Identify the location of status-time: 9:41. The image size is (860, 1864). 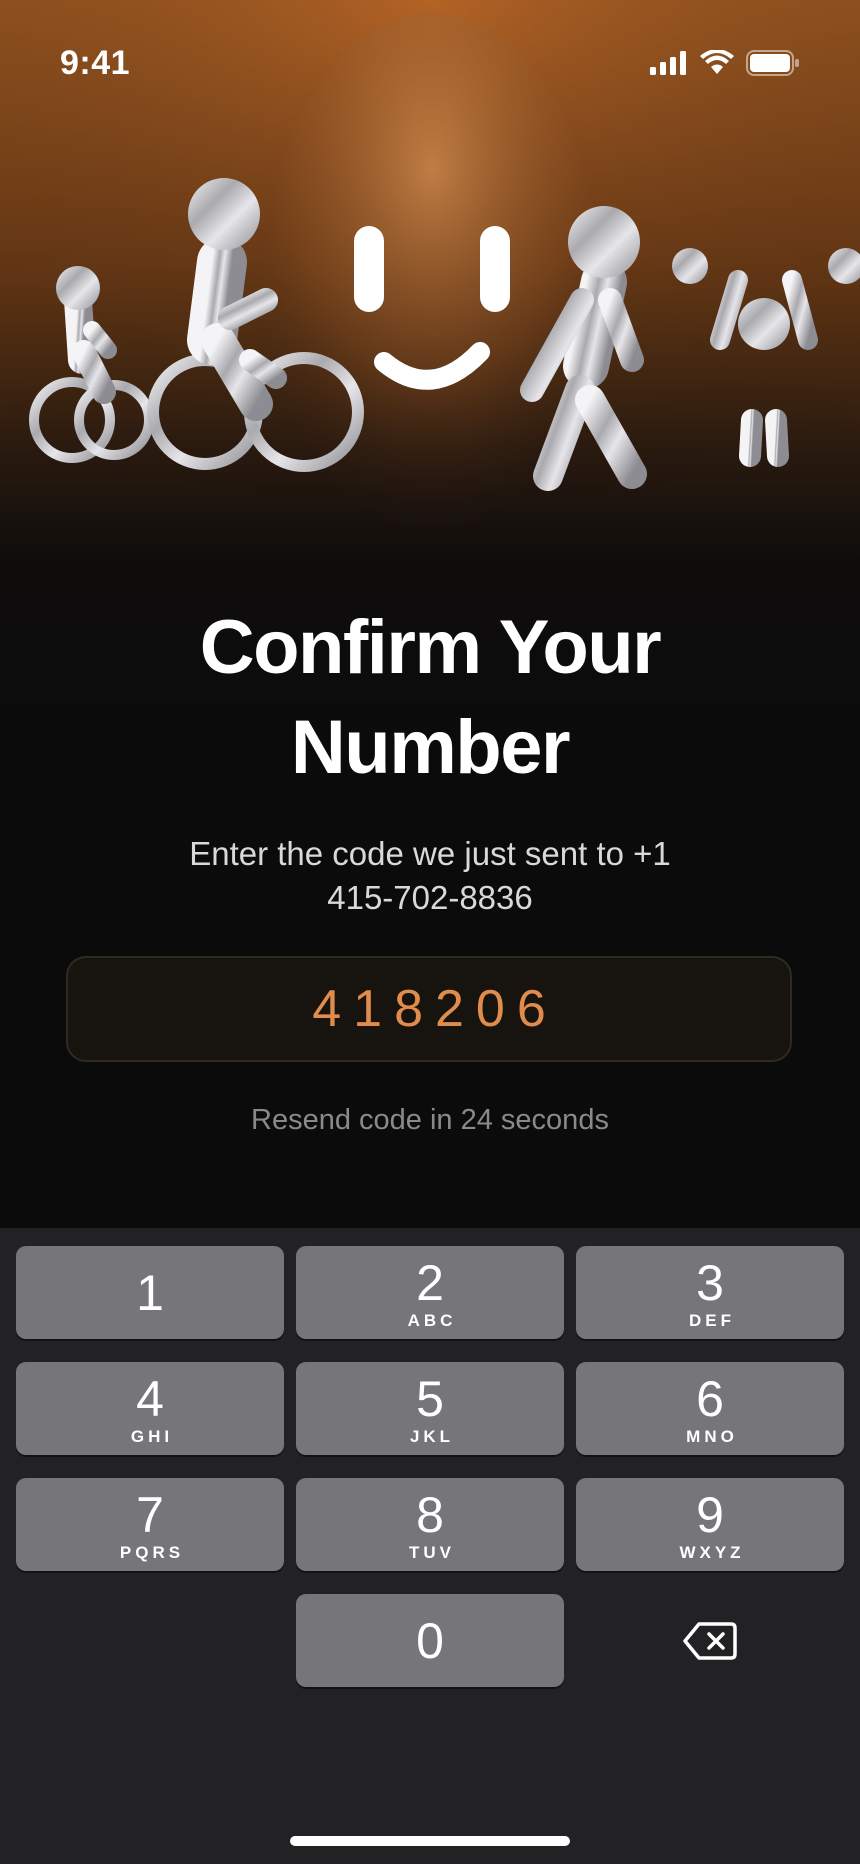
(95, 63).